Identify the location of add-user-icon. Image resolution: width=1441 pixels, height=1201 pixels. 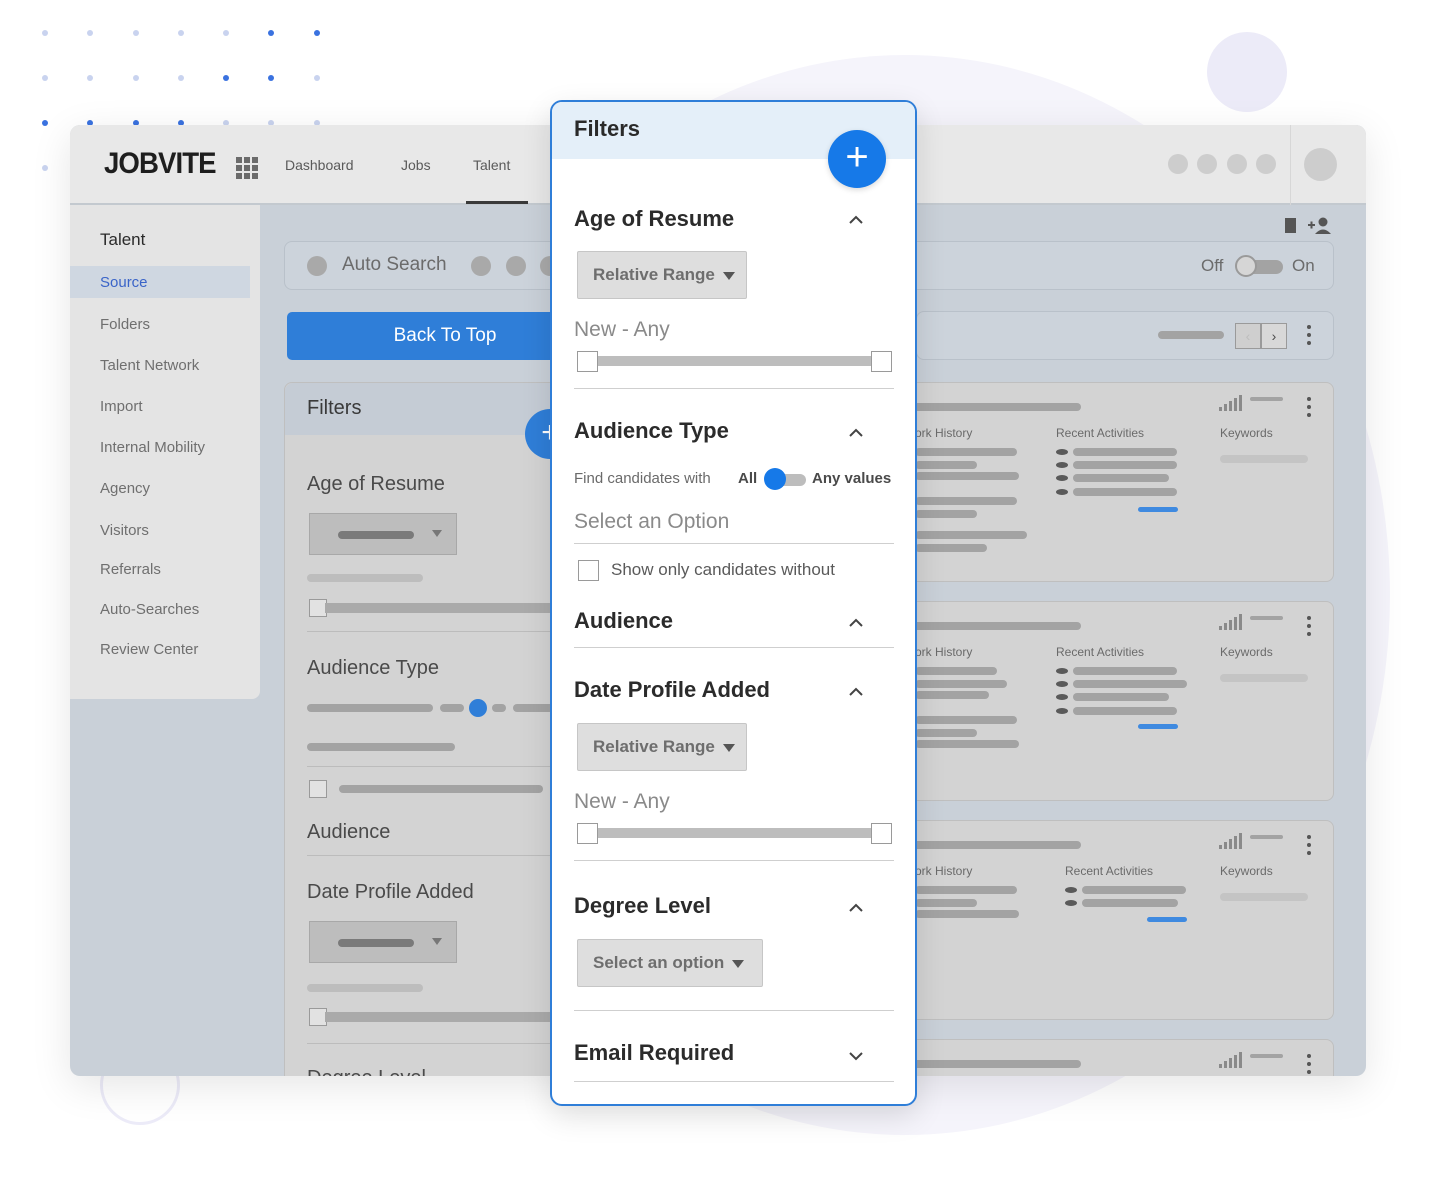
(1319, 225).